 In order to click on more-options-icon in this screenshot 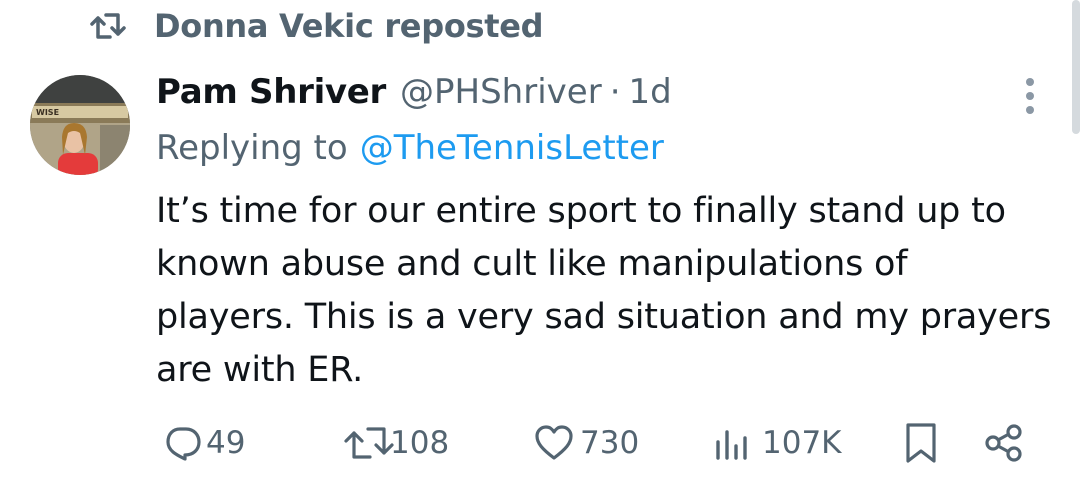, I will do `click(1030, 96)`.